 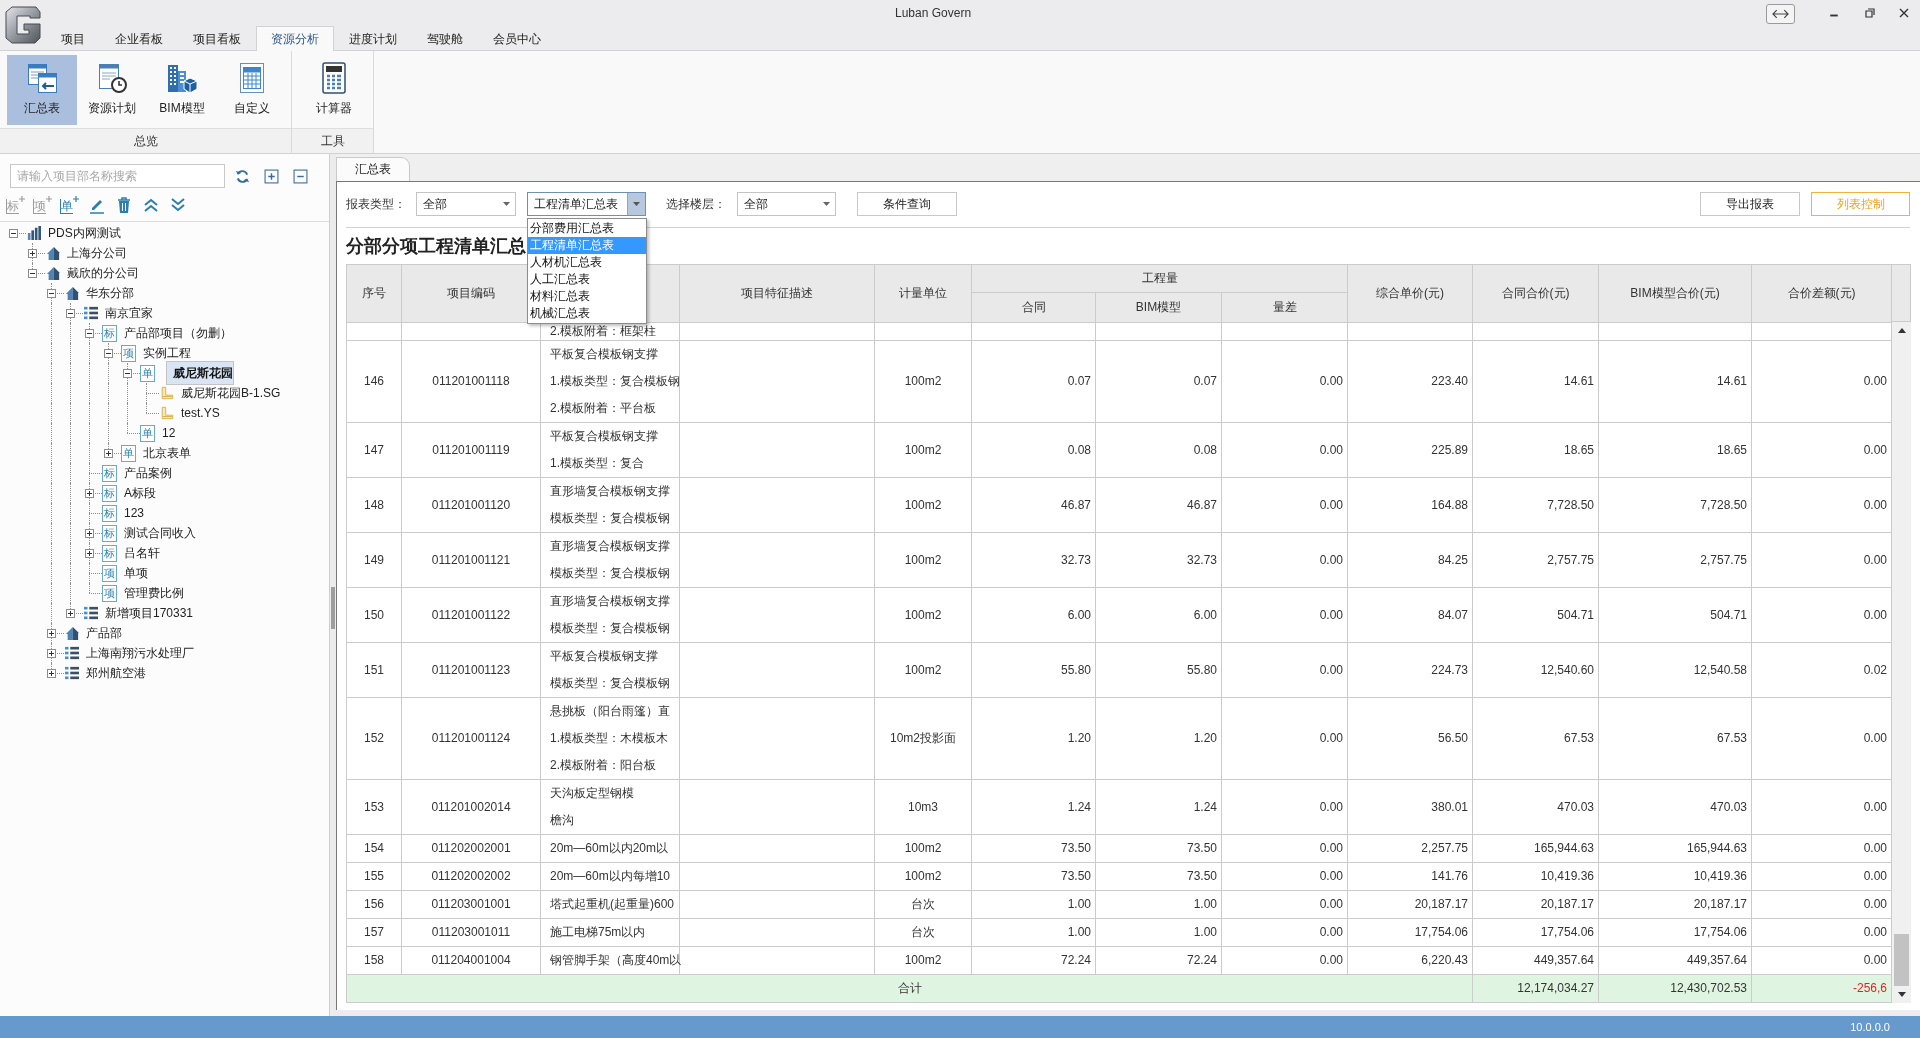 What do you see at coordinates (154, 593) in the screenshot?
I see `tree-item: 管理费比例` at bounding box center [154, 593].